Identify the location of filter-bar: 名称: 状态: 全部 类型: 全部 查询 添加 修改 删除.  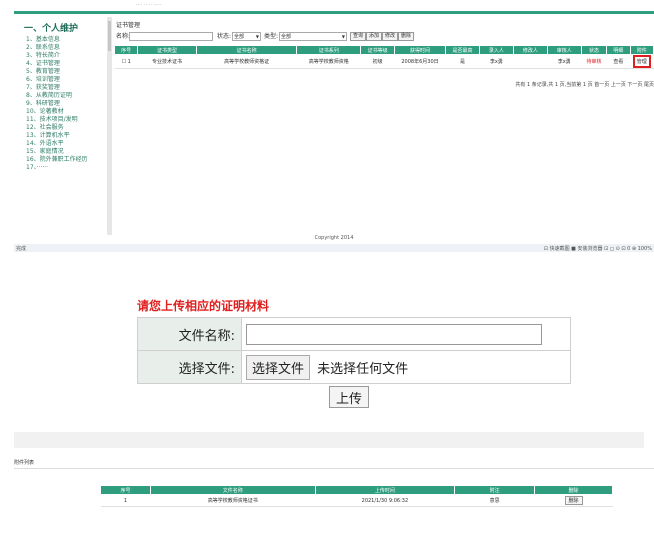
(384, 37).